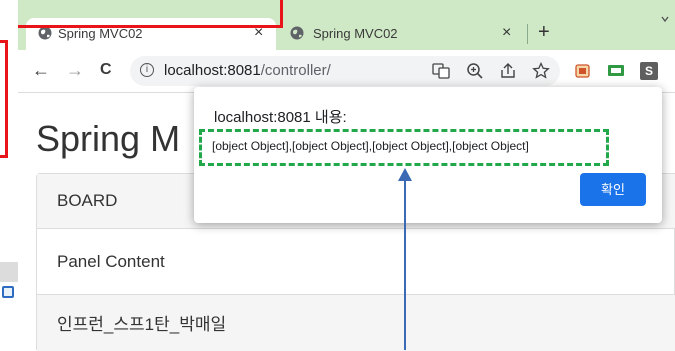 The height and width of the screenshot is (351, 675). I want to click on dialog-title: localhost:8081 내용:, so click(280, 117).